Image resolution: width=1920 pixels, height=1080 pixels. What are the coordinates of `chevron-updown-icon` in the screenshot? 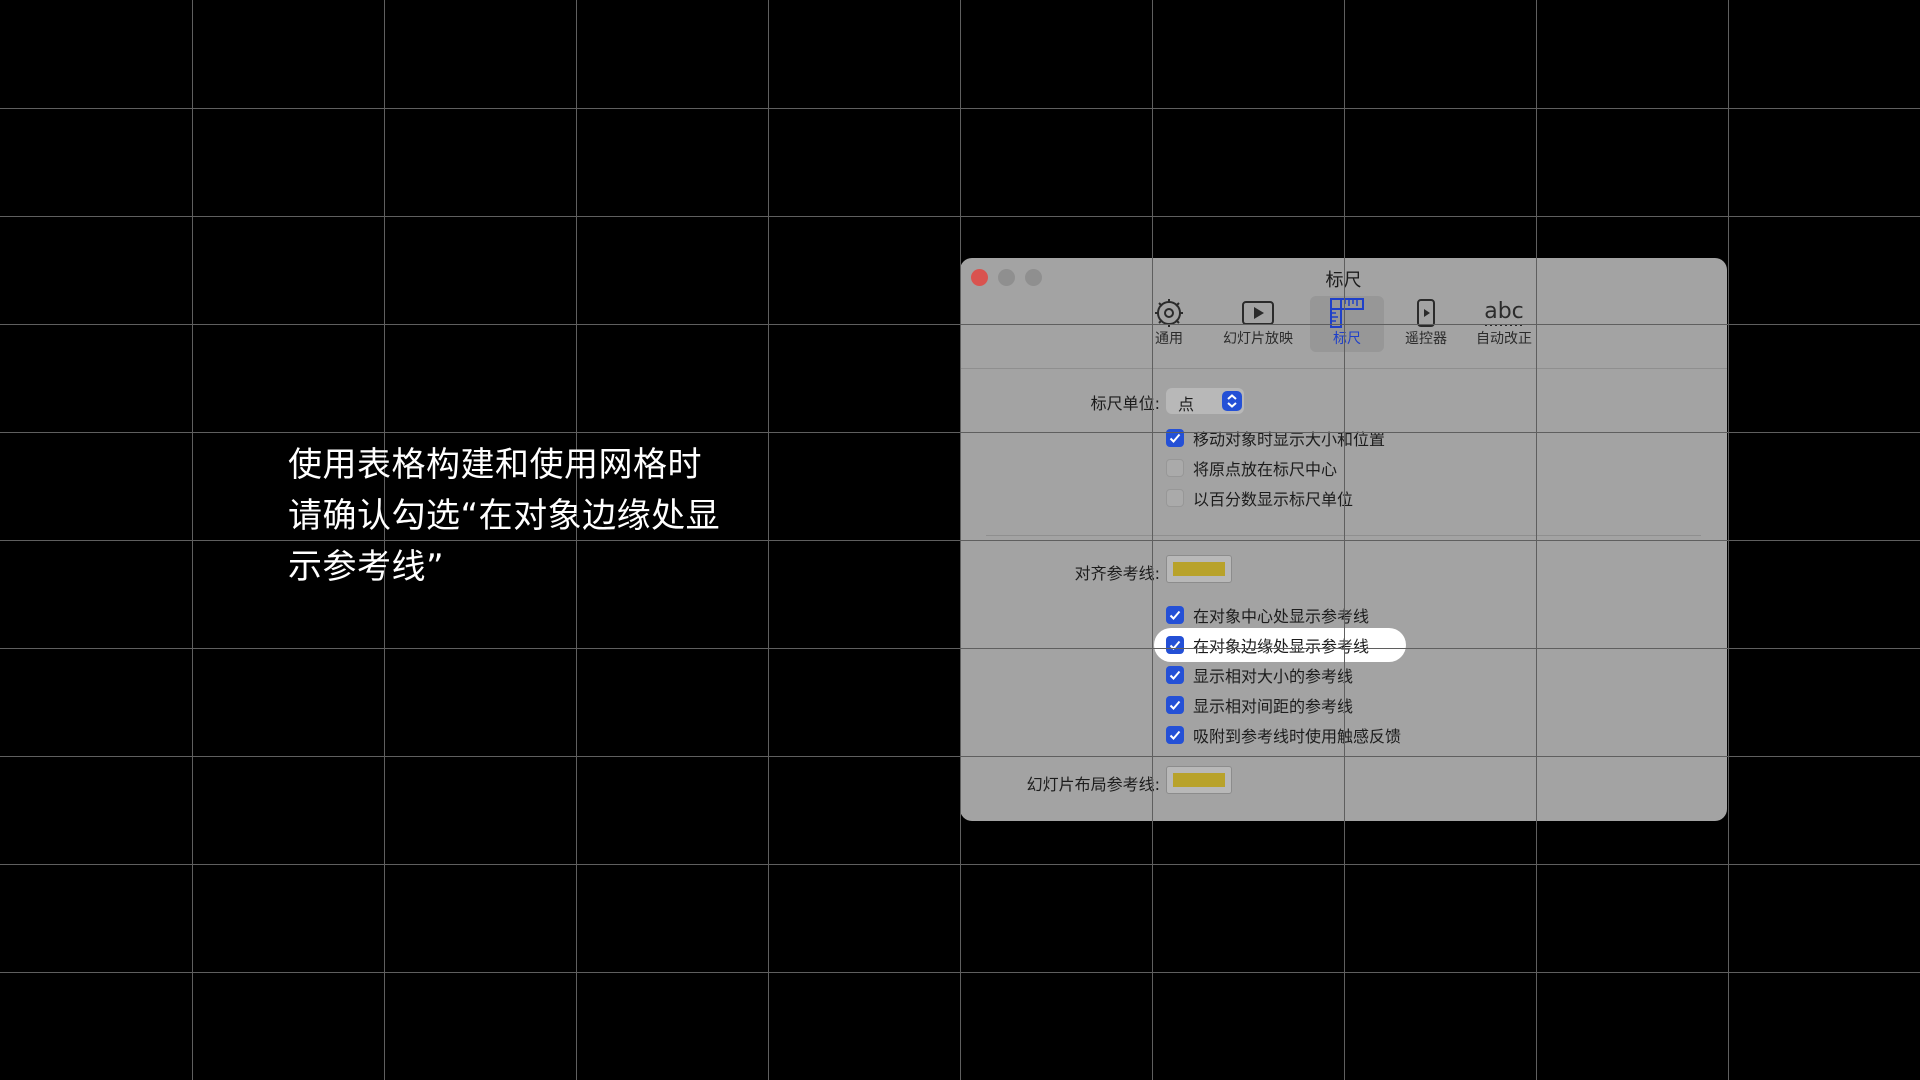 It's located at (1232, 401).